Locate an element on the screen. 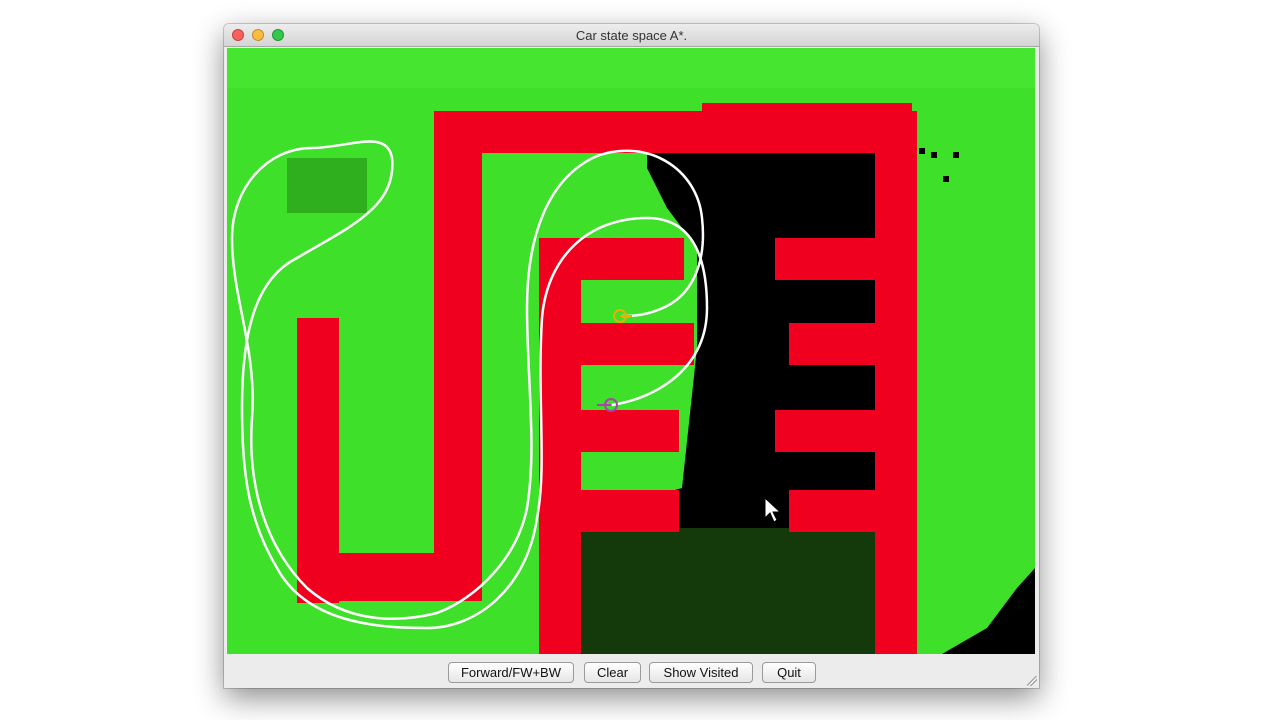 This screenshot has width=1280, height=720. button-bar: Forward/FW+BW Clear Show Visited Quit is located at coordinates (631, 671).